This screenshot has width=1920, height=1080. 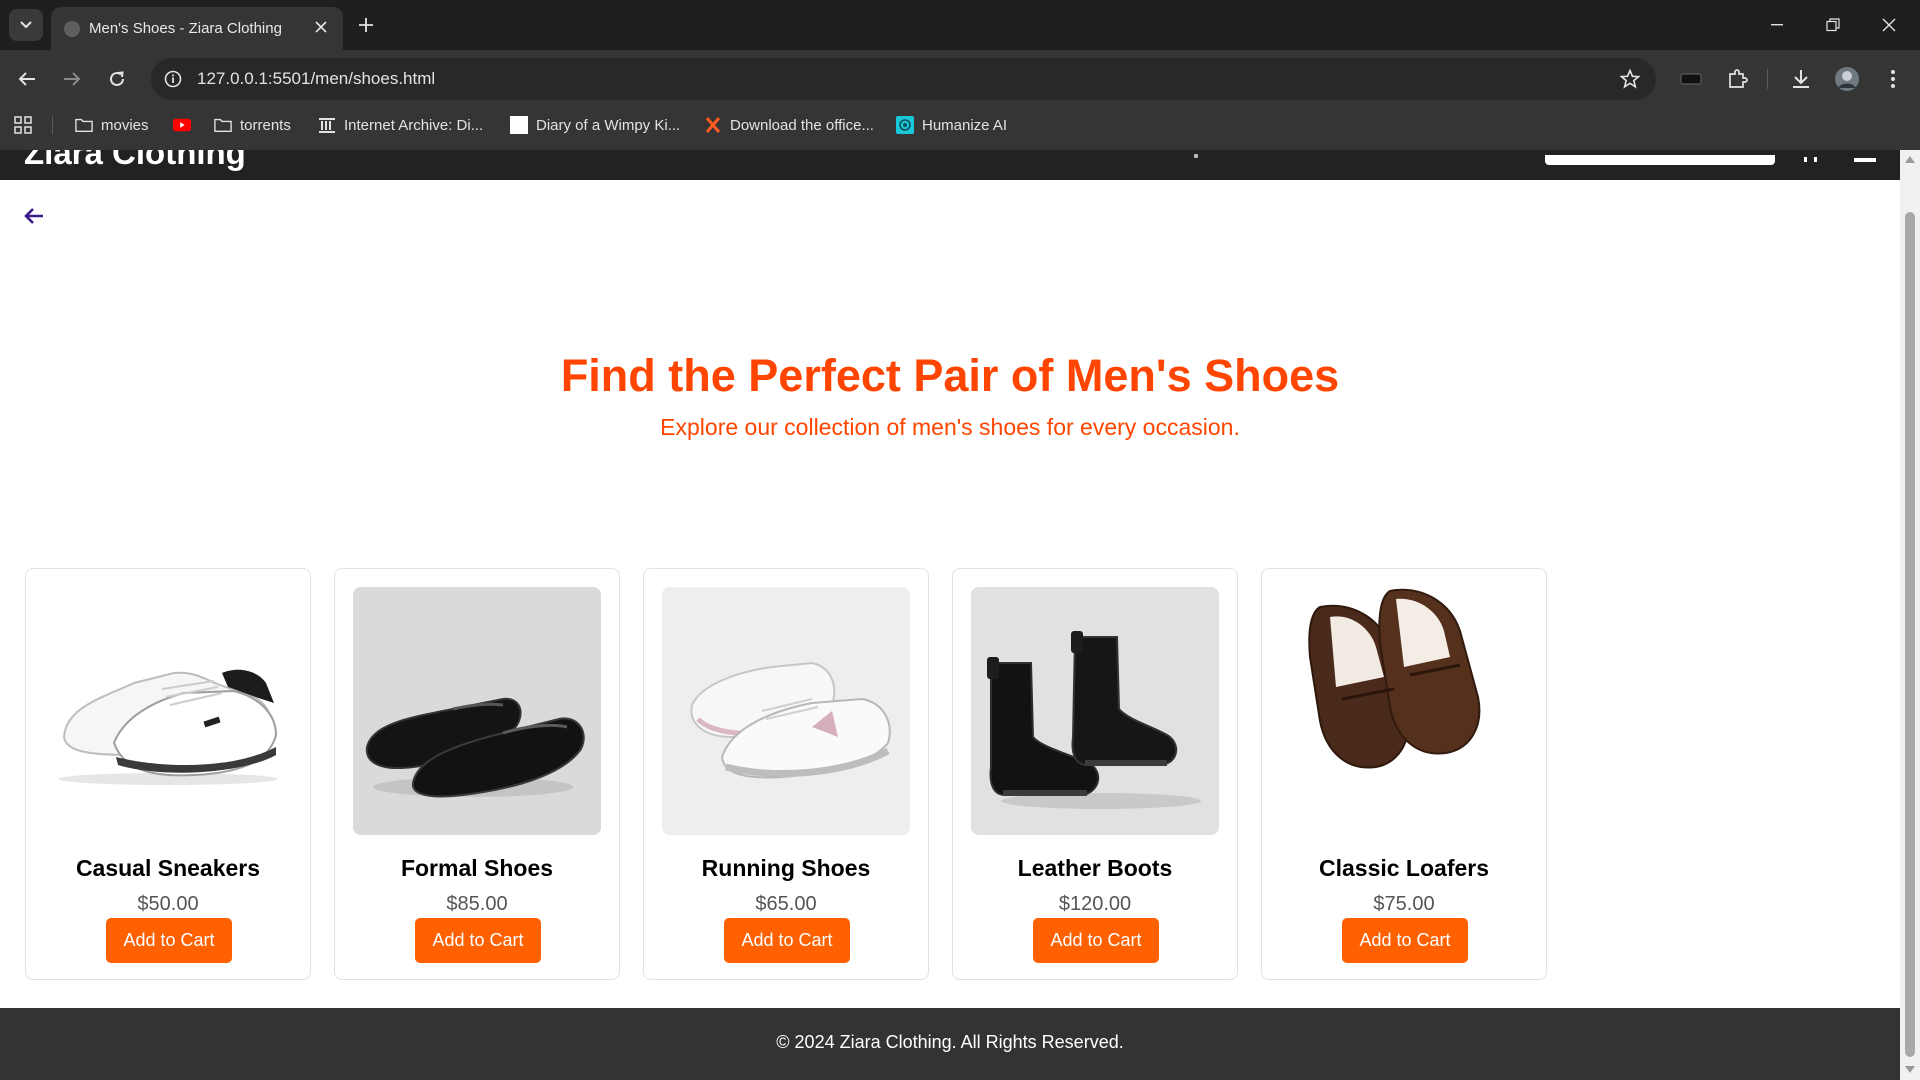 What do you see at coordinates (477, 868) in the screenshot?
I see `product-name: Formal Shoes` at bounding box center [477, 868].